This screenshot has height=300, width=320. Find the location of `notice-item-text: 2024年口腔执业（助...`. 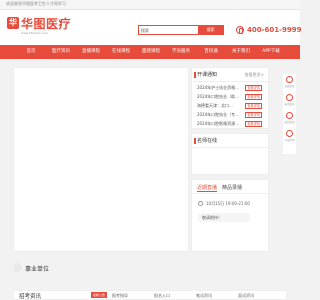

notice-item-text: 2024年口腔执业（助... is located at coordinates (218, 96).